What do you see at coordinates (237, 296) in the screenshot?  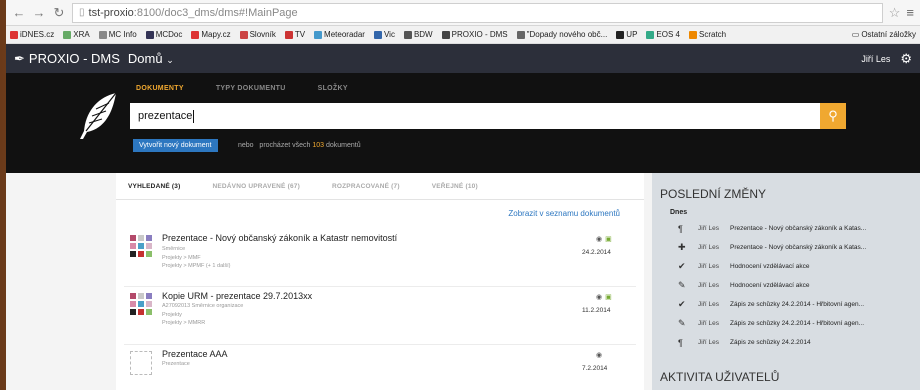 I see `document-title: Kopie URM - prezentace 29.7.2013xx` at bounding box center [237, 296].